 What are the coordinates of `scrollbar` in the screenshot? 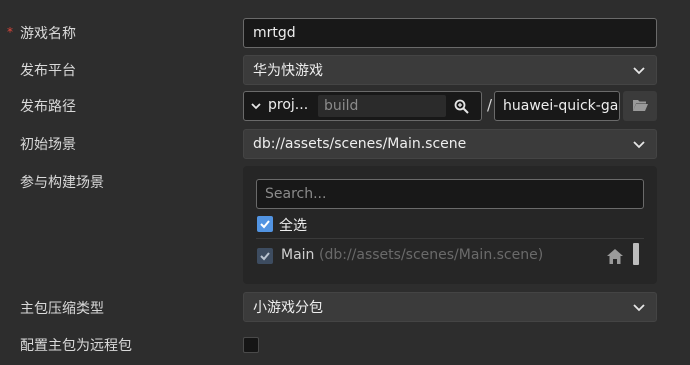 It's located at (636, 254).